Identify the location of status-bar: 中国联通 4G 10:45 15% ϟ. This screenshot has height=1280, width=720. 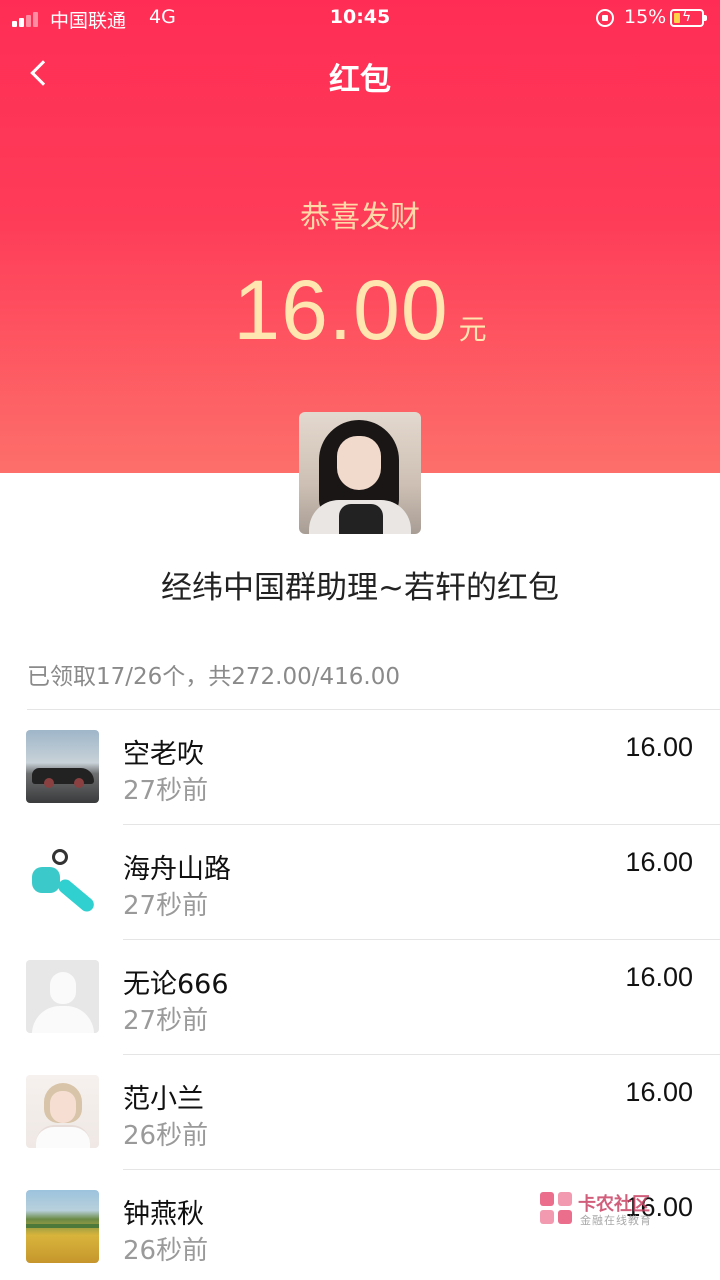
(360, 18).